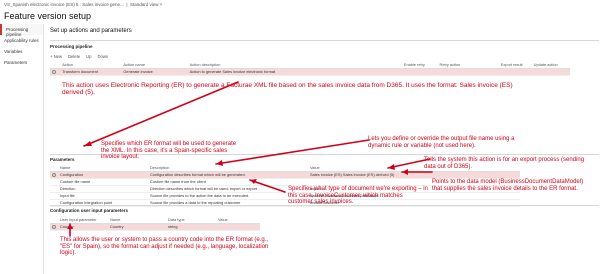 Image resolution: width=601 pixels, height=274 pixels. Describe the element at coordinates (91, 31) in the screenshot. I see `section-title: Set up actions and parameters` at that location.